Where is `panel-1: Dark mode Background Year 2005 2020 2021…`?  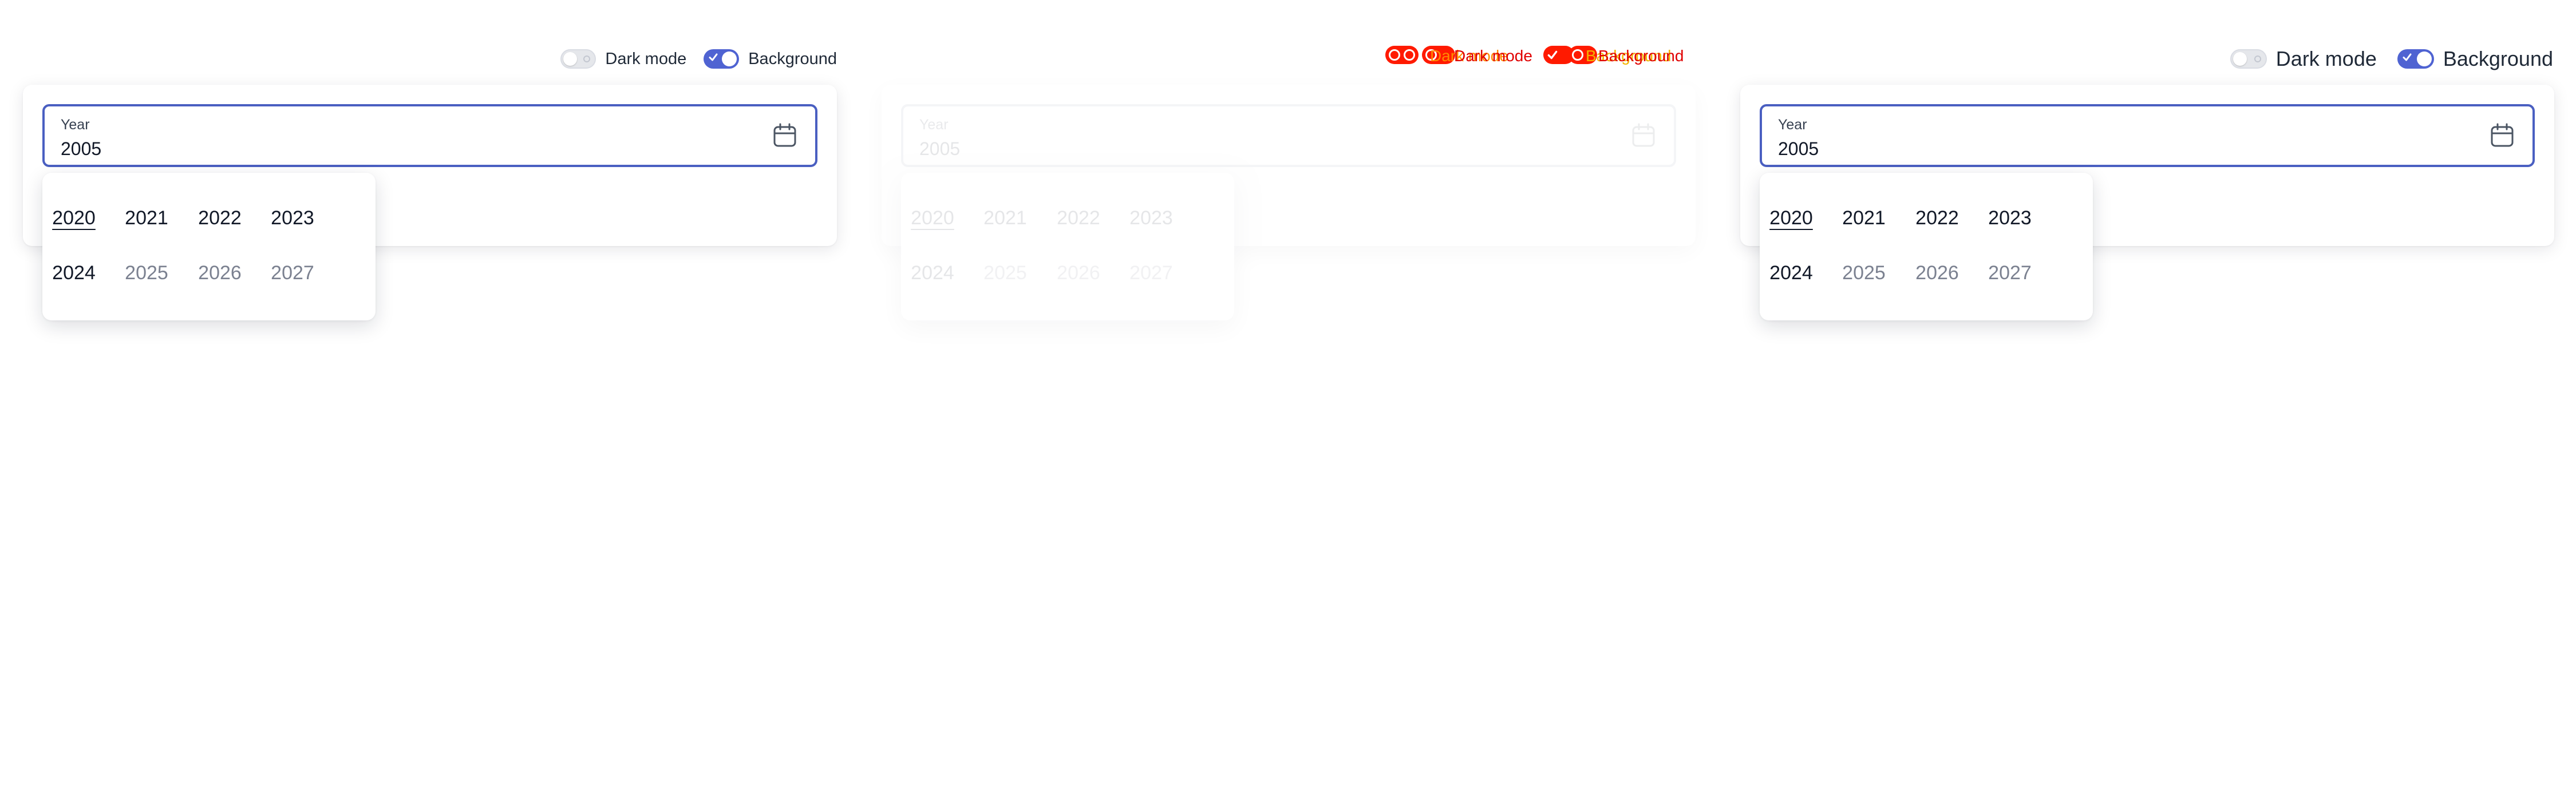
panel-1: Dark mode Background Year 2005 2020 2021… is located at coordinates (429, 177).